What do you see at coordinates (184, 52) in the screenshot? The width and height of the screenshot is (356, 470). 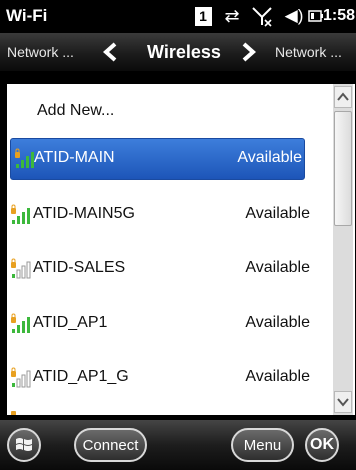 I see `nav-current-label: Wireless` at bounding box center [184, 52].